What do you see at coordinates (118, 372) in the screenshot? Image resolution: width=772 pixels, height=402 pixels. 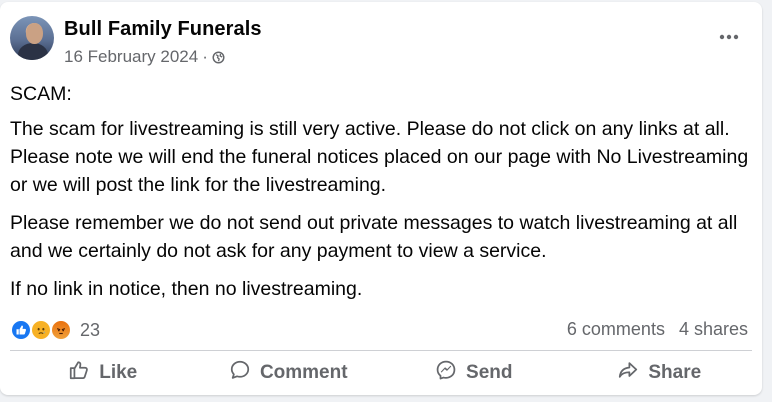 I see `like-label: Like` at bounding box center [118, 372].